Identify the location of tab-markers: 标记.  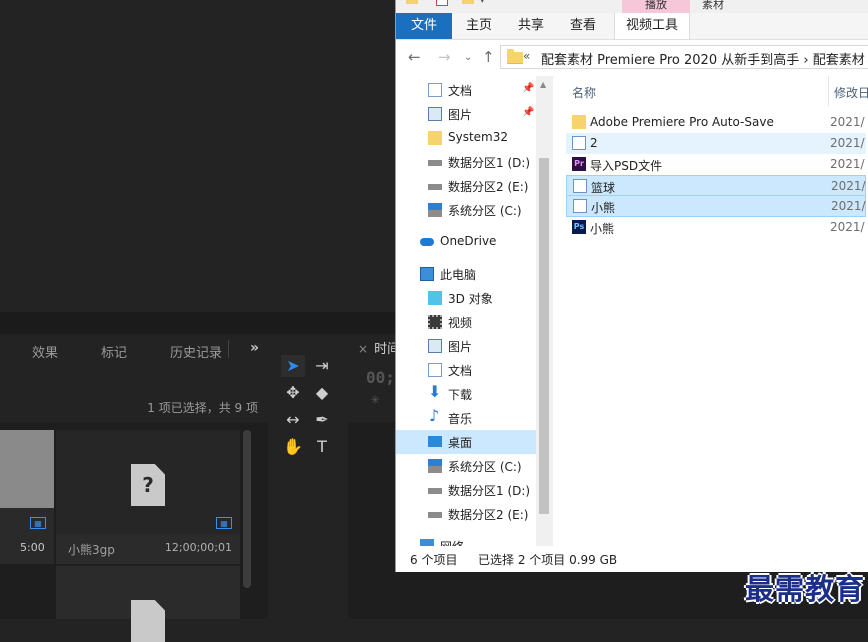
(114, 351).